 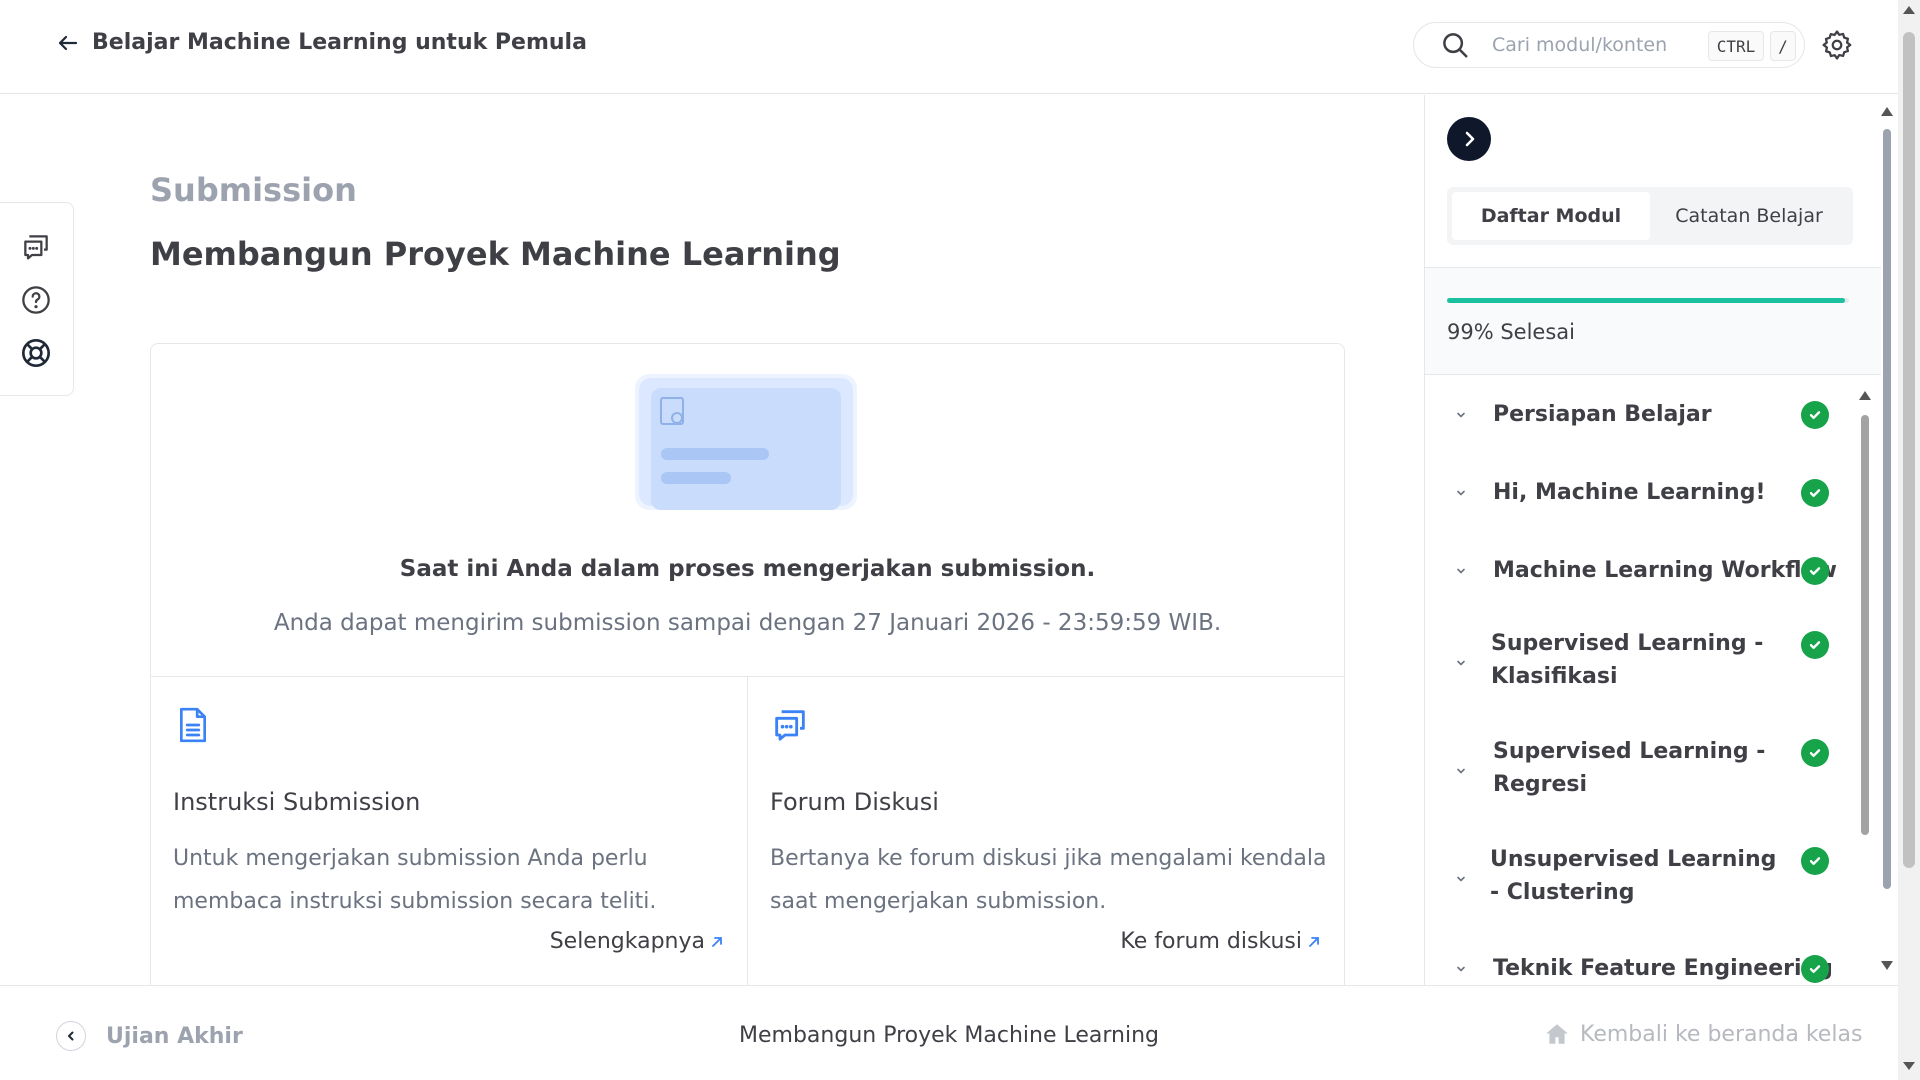 I want to click on module-item: Hi, Machine Learning!, so click(x=1640, y=493).